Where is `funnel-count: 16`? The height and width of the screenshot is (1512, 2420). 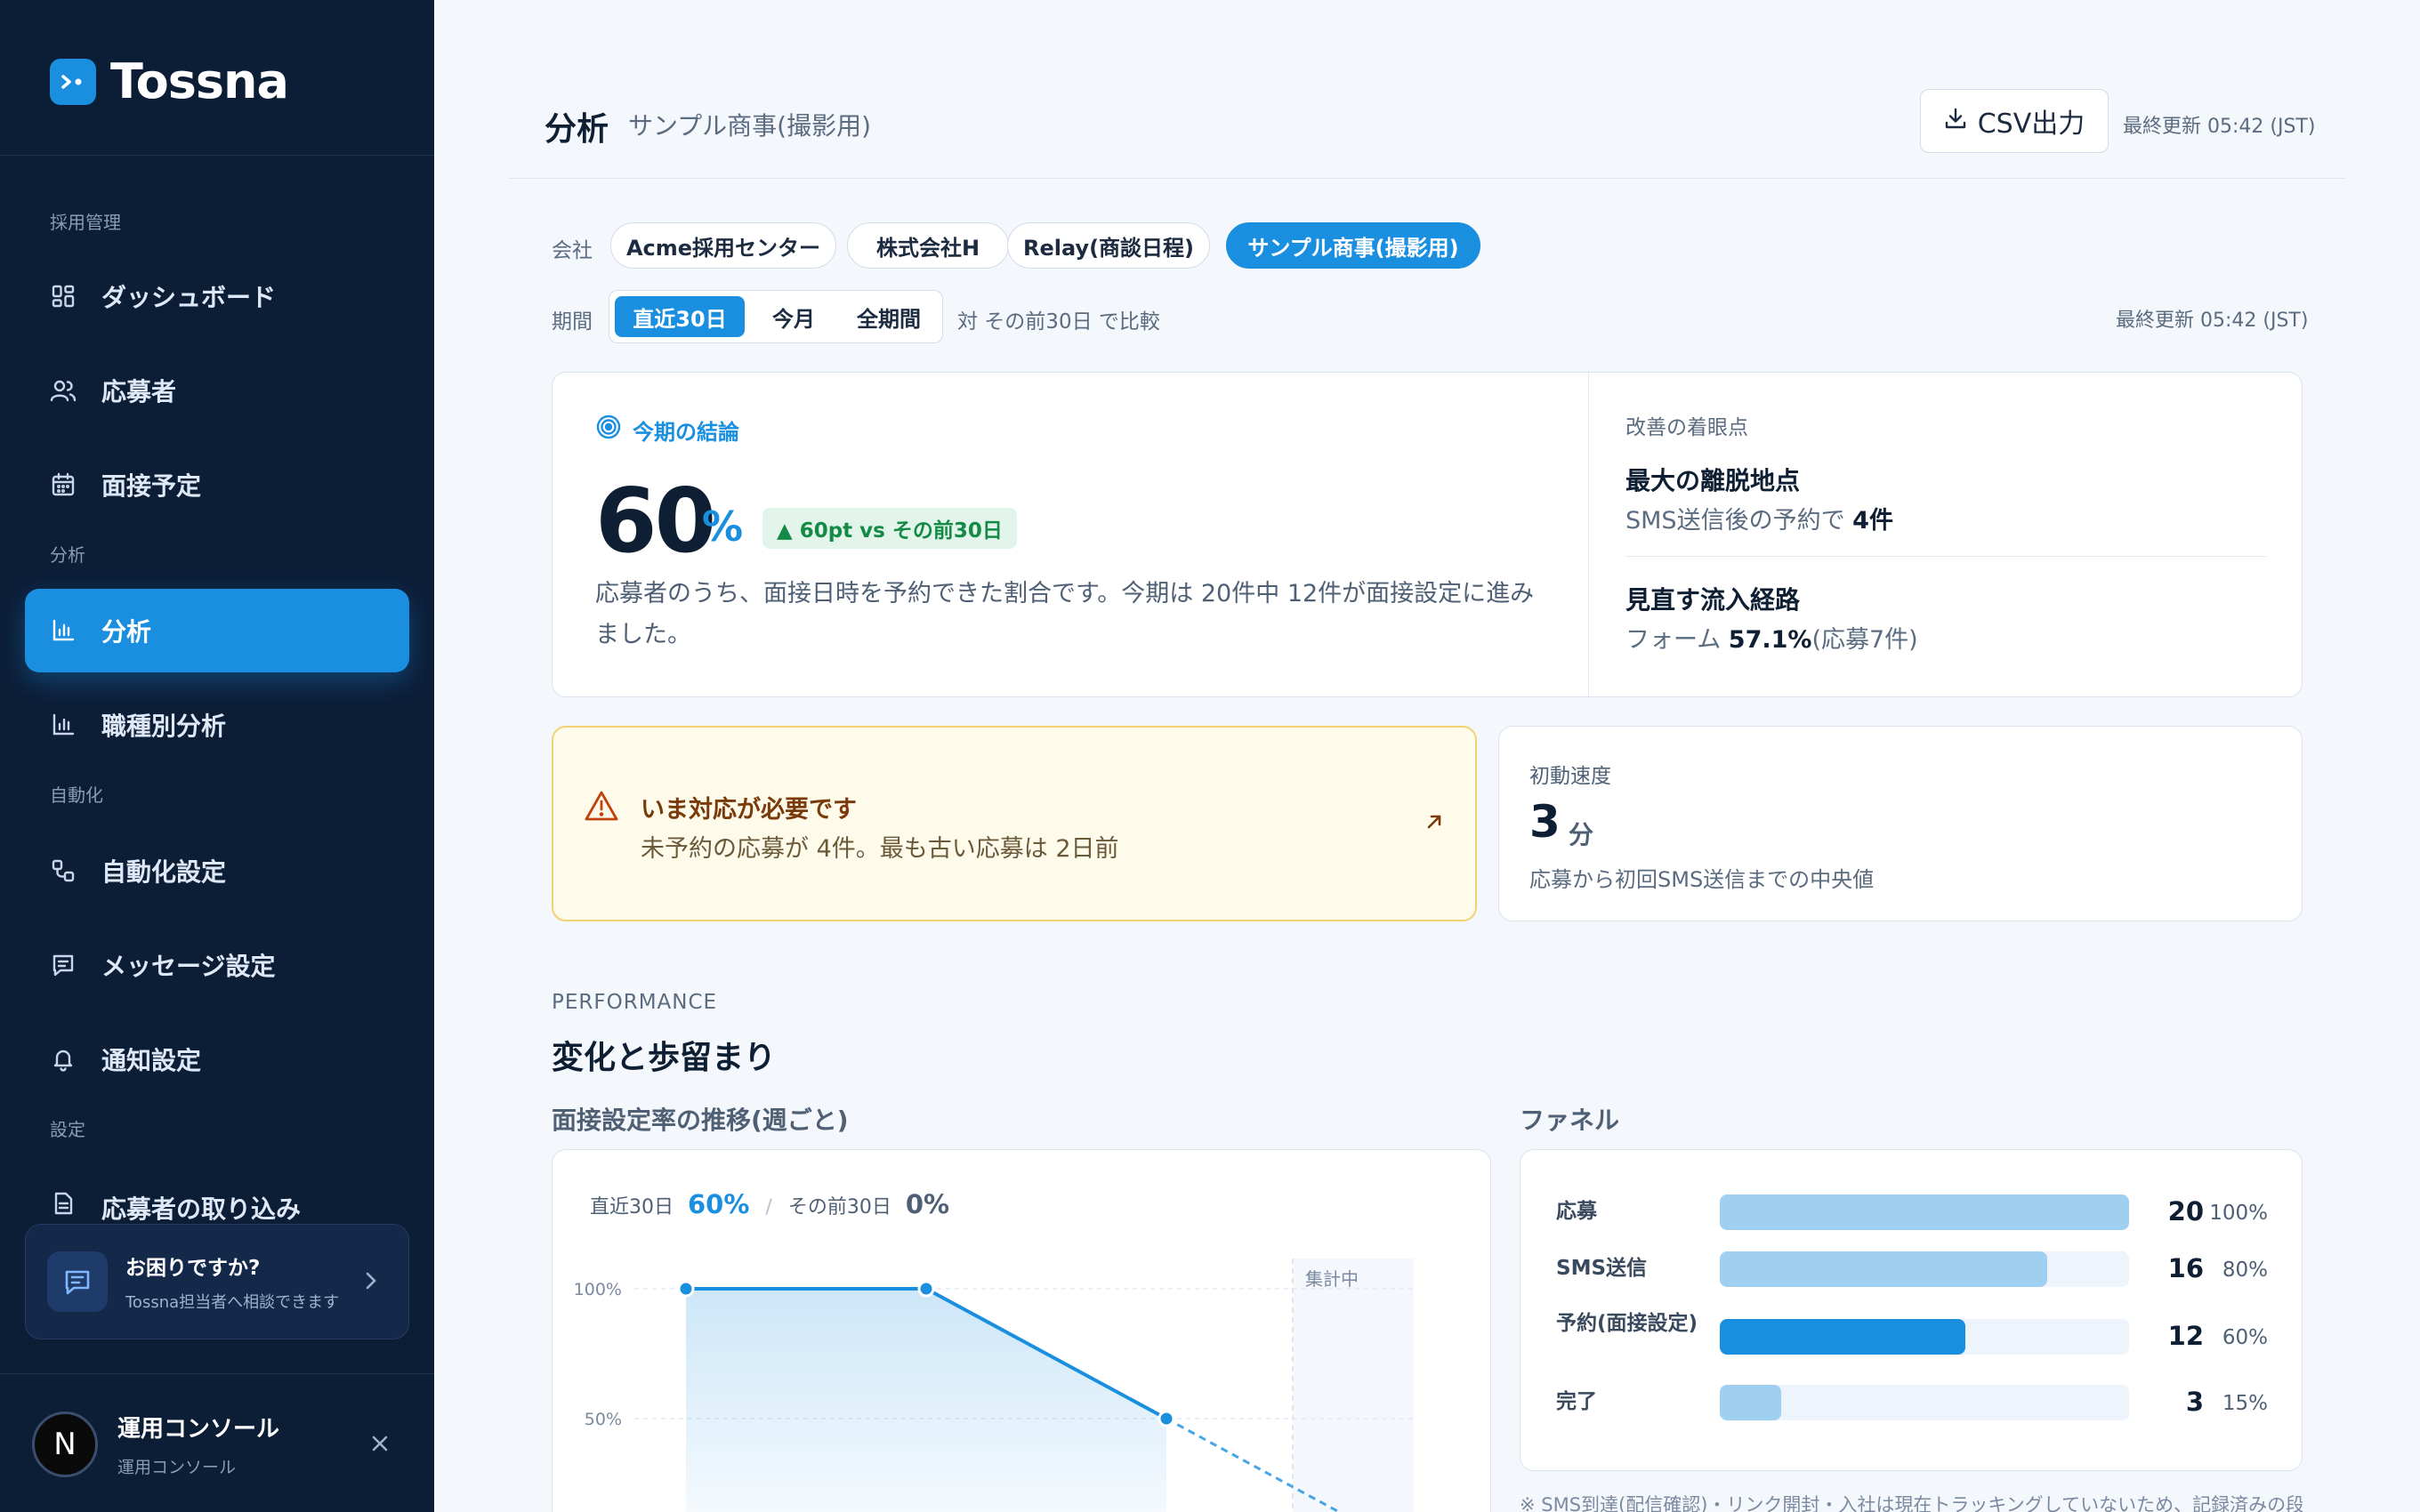
funnel-count: 16 is located at coordinates (2185, 1268).